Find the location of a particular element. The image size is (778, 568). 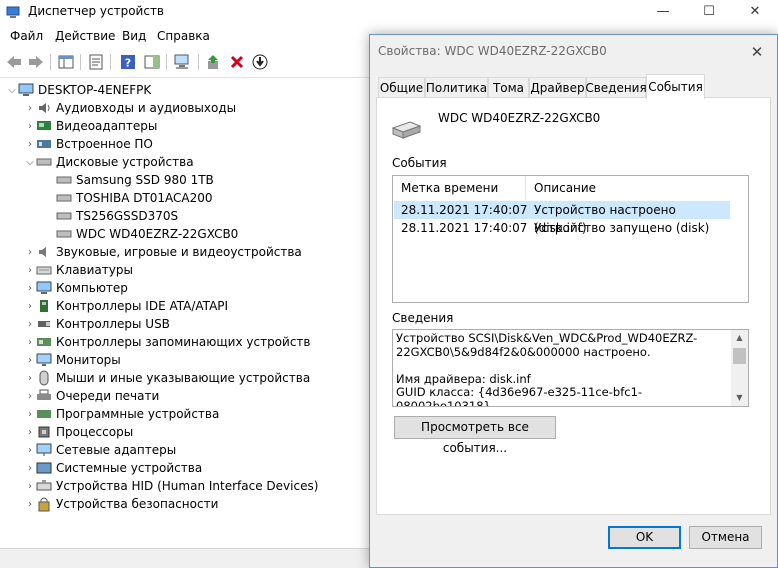

dialog-close-button: ✕ is located at coordinates (757, 52).